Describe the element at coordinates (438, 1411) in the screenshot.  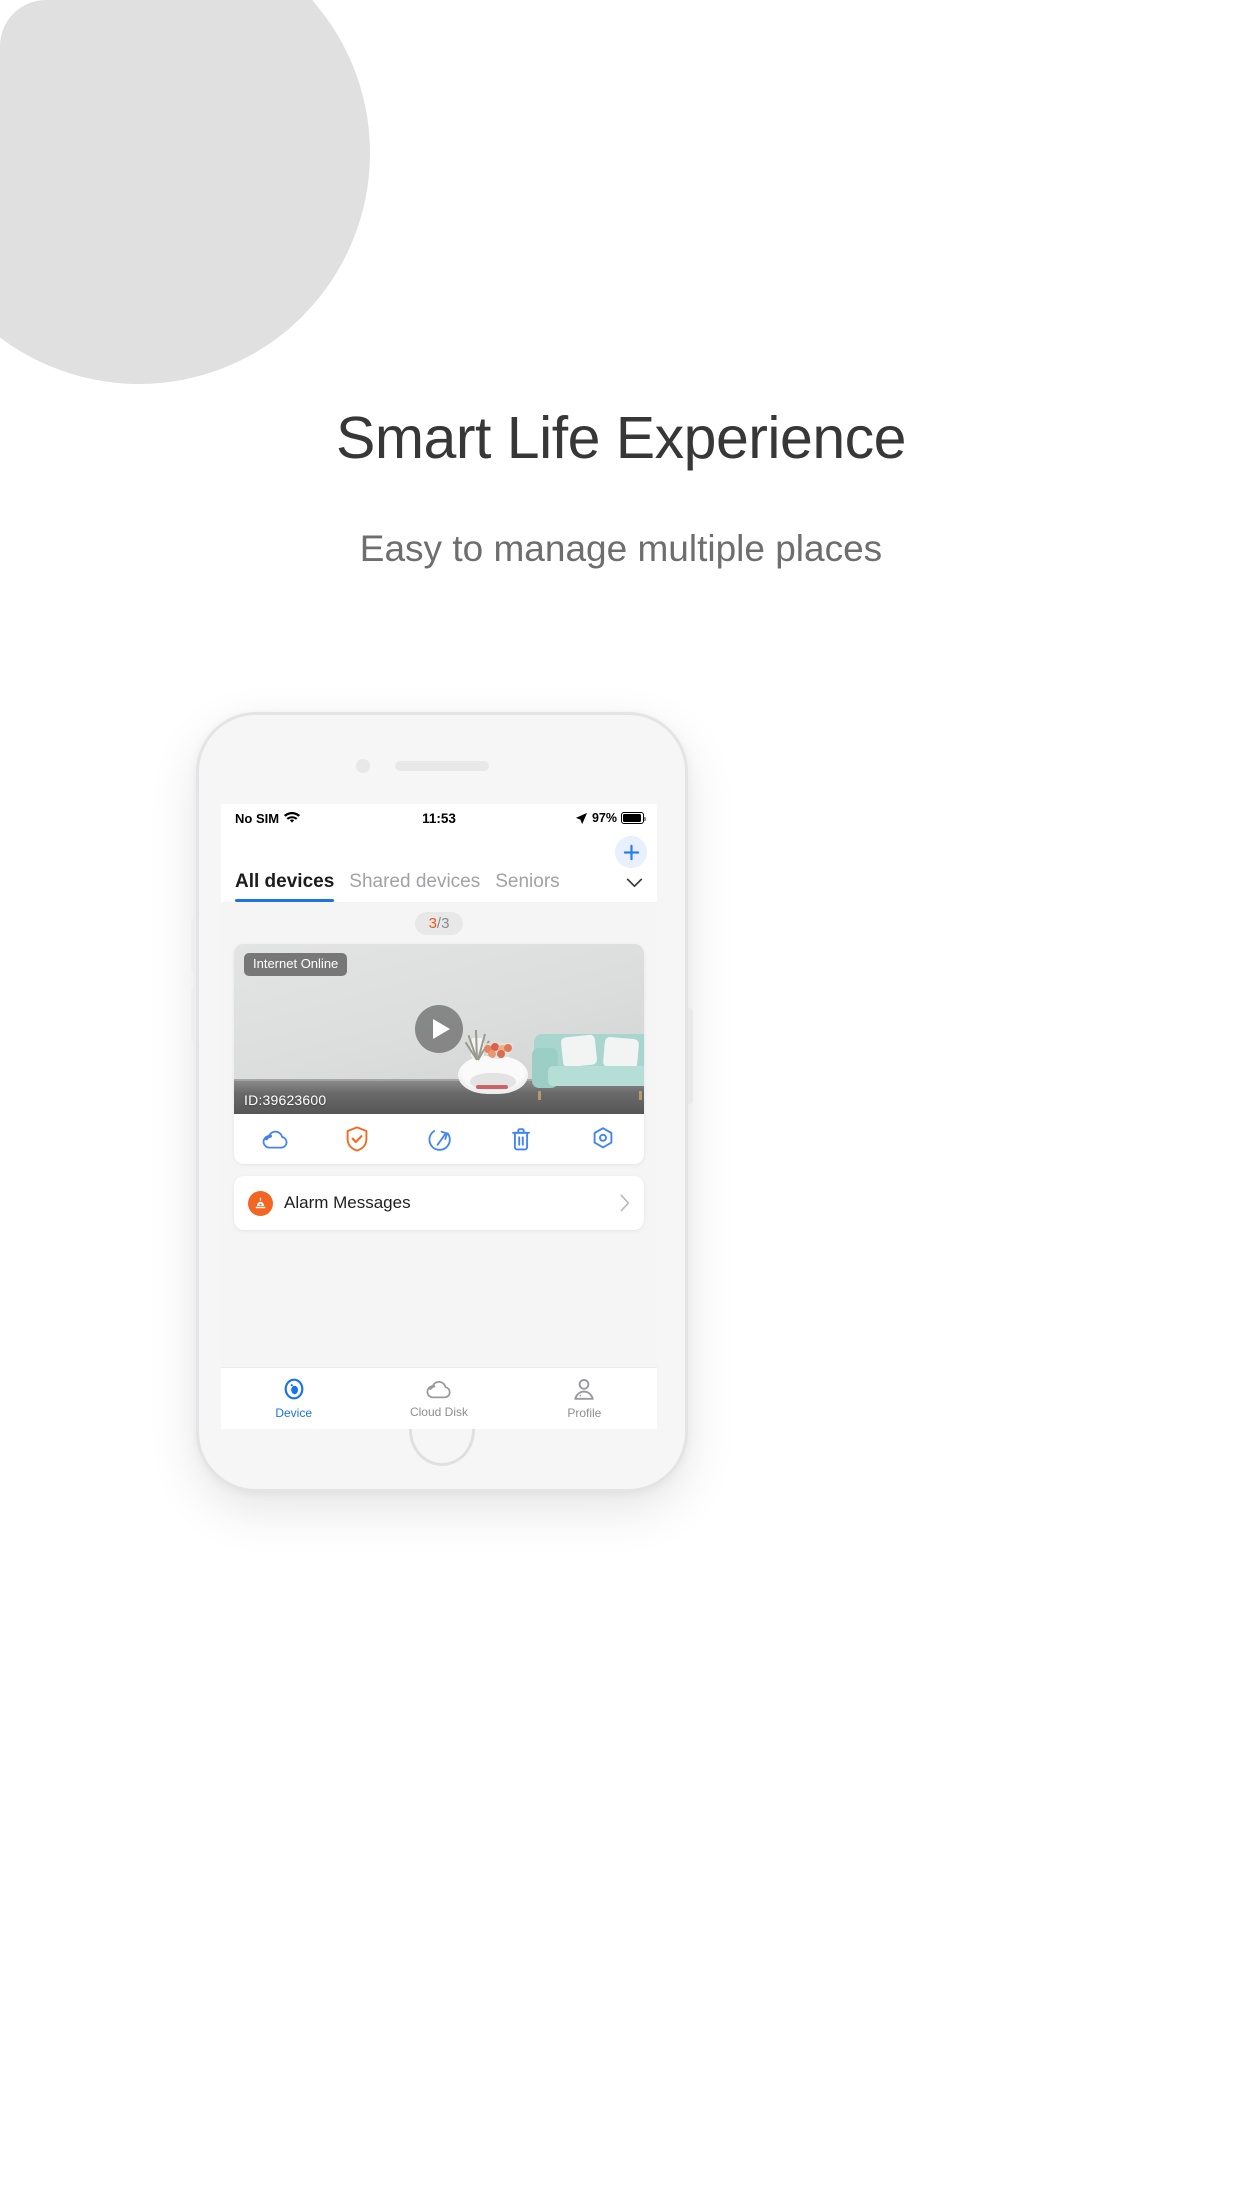
I see `nav-label: Cloud Disk` at that location.